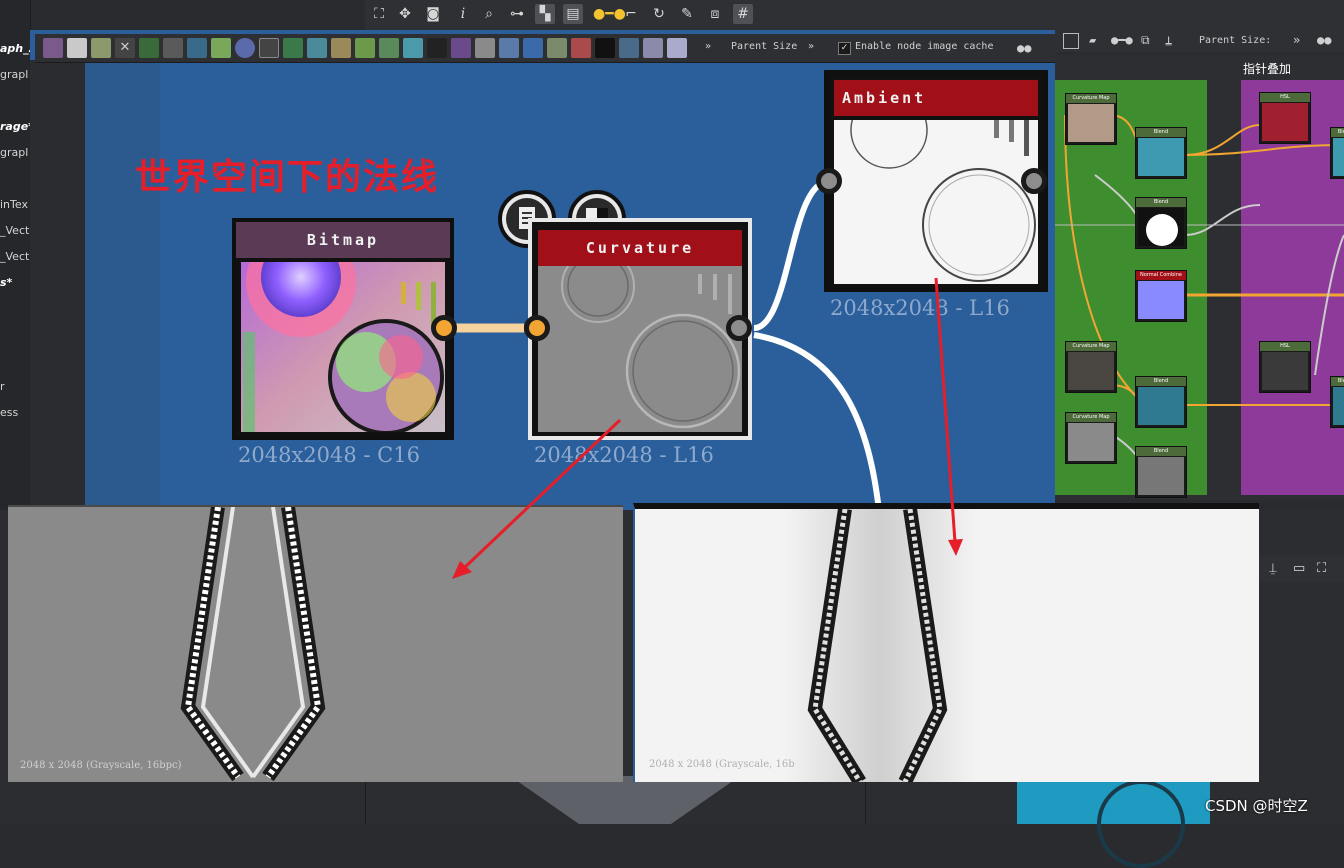 This screenshot has width=1344, height=868. Describe the element at coordinates (955, 547) in the screenshot. I see `arrow-head-icon` at that location.